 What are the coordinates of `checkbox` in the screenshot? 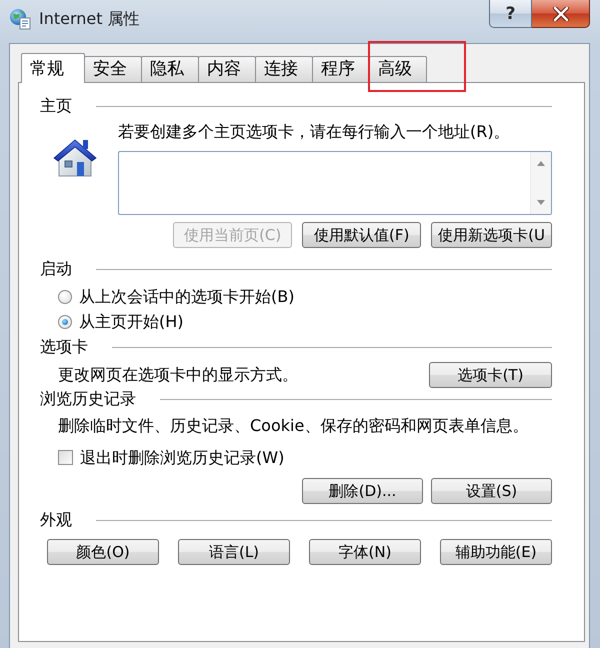 It's located at (65, 457).